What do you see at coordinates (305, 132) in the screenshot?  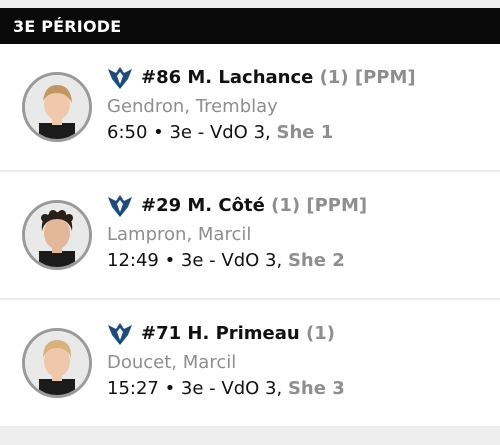 I see `goal-ordinal: She 1` at bounding box center [305, 132].